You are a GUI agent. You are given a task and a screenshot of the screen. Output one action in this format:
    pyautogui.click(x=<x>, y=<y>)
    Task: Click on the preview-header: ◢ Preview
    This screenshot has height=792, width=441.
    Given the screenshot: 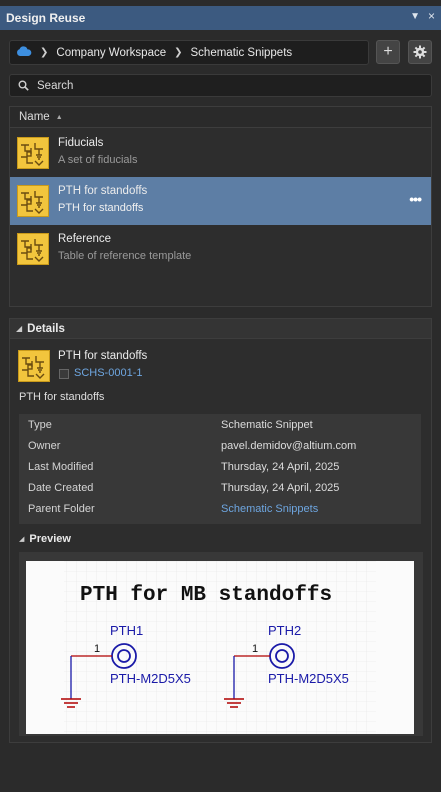 What is the action you would take?
    pyautogui.click(x=45, y=539)
    